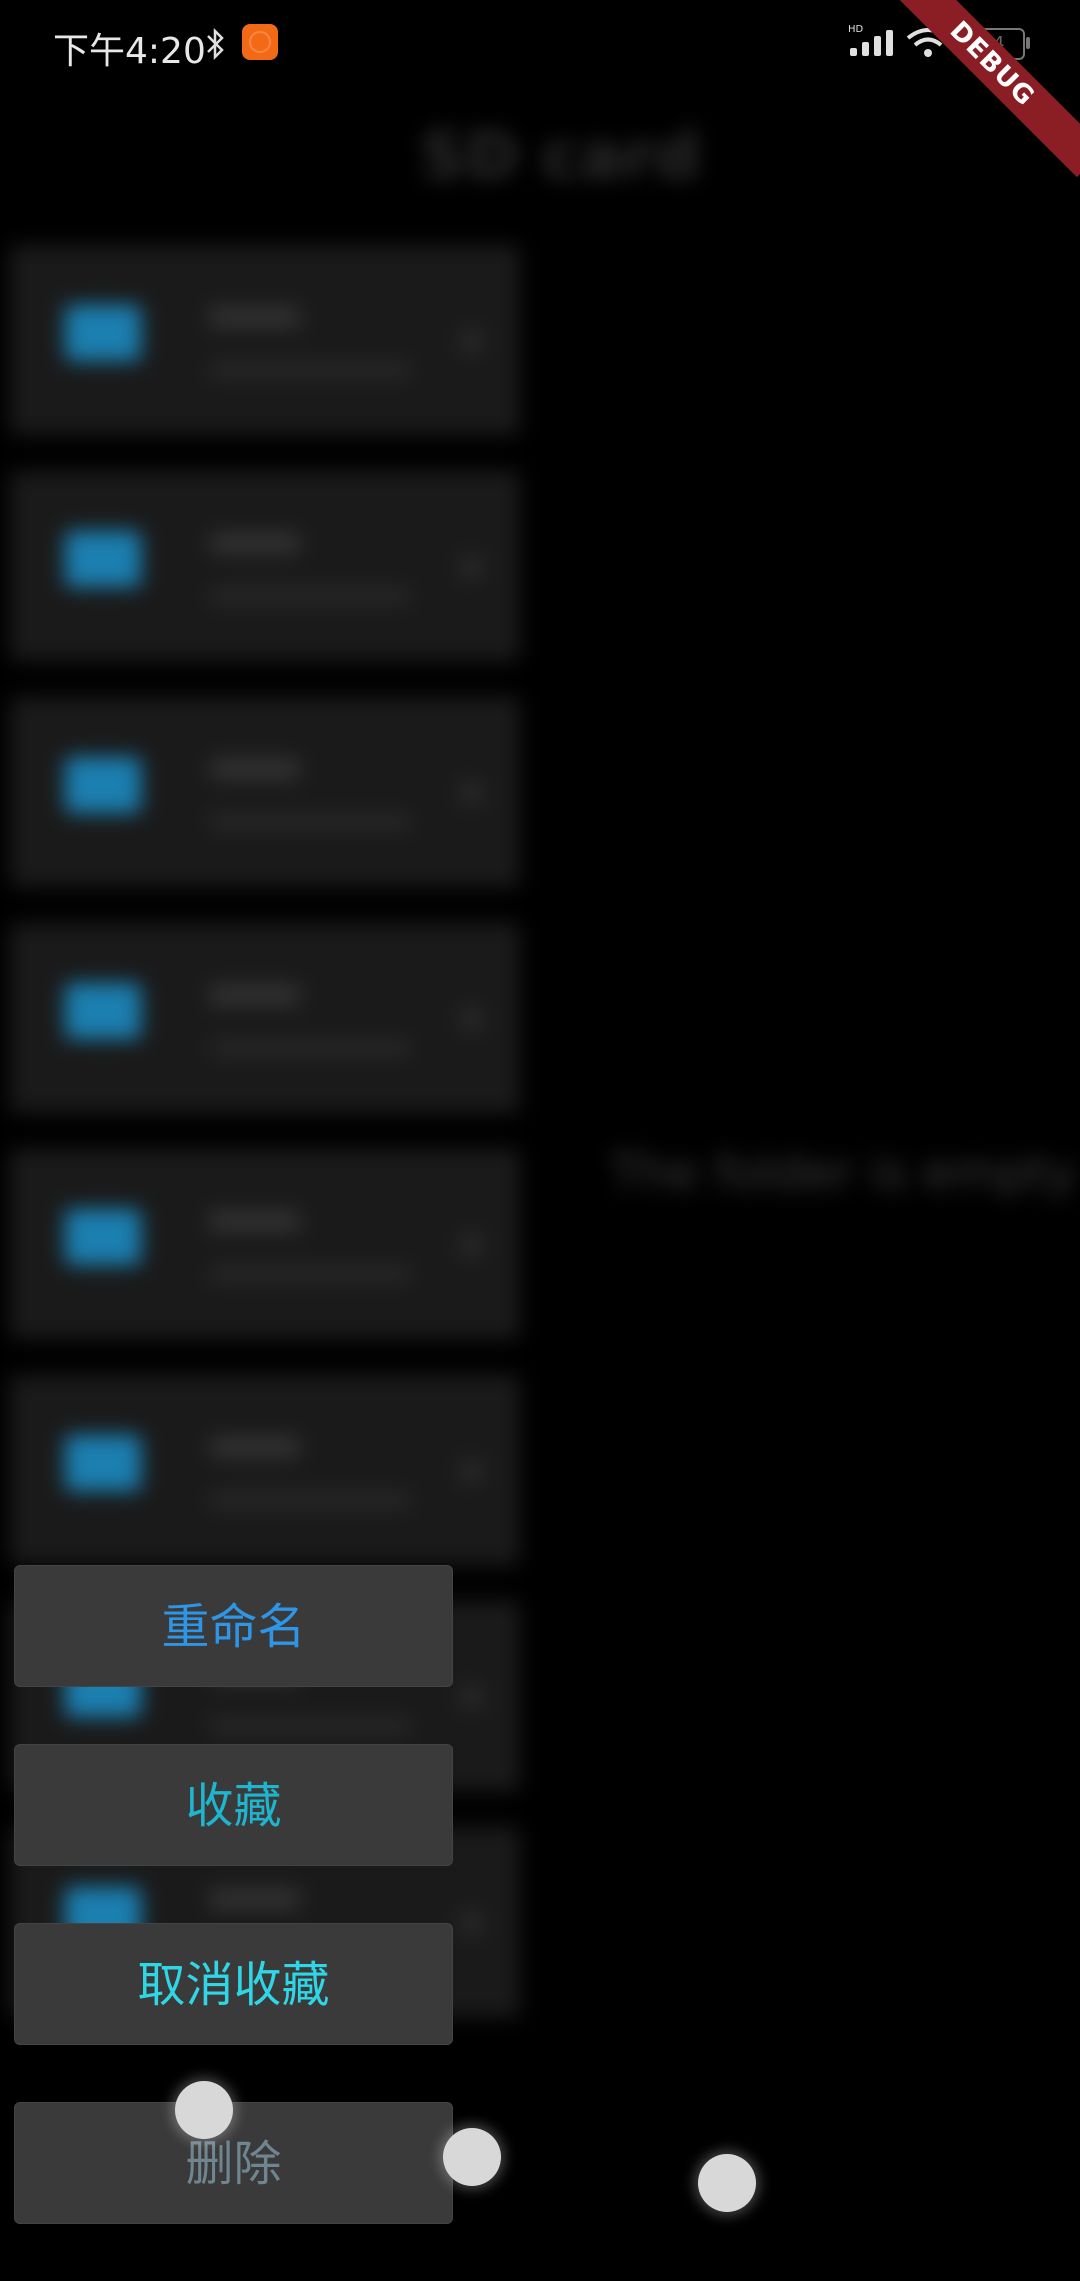 The height and width of the screenshot is (2281, 1080). What do you see at coordinates (1028, 43) in the screenshot?
I see `battery-cap` at bounding box center [1028, 43].